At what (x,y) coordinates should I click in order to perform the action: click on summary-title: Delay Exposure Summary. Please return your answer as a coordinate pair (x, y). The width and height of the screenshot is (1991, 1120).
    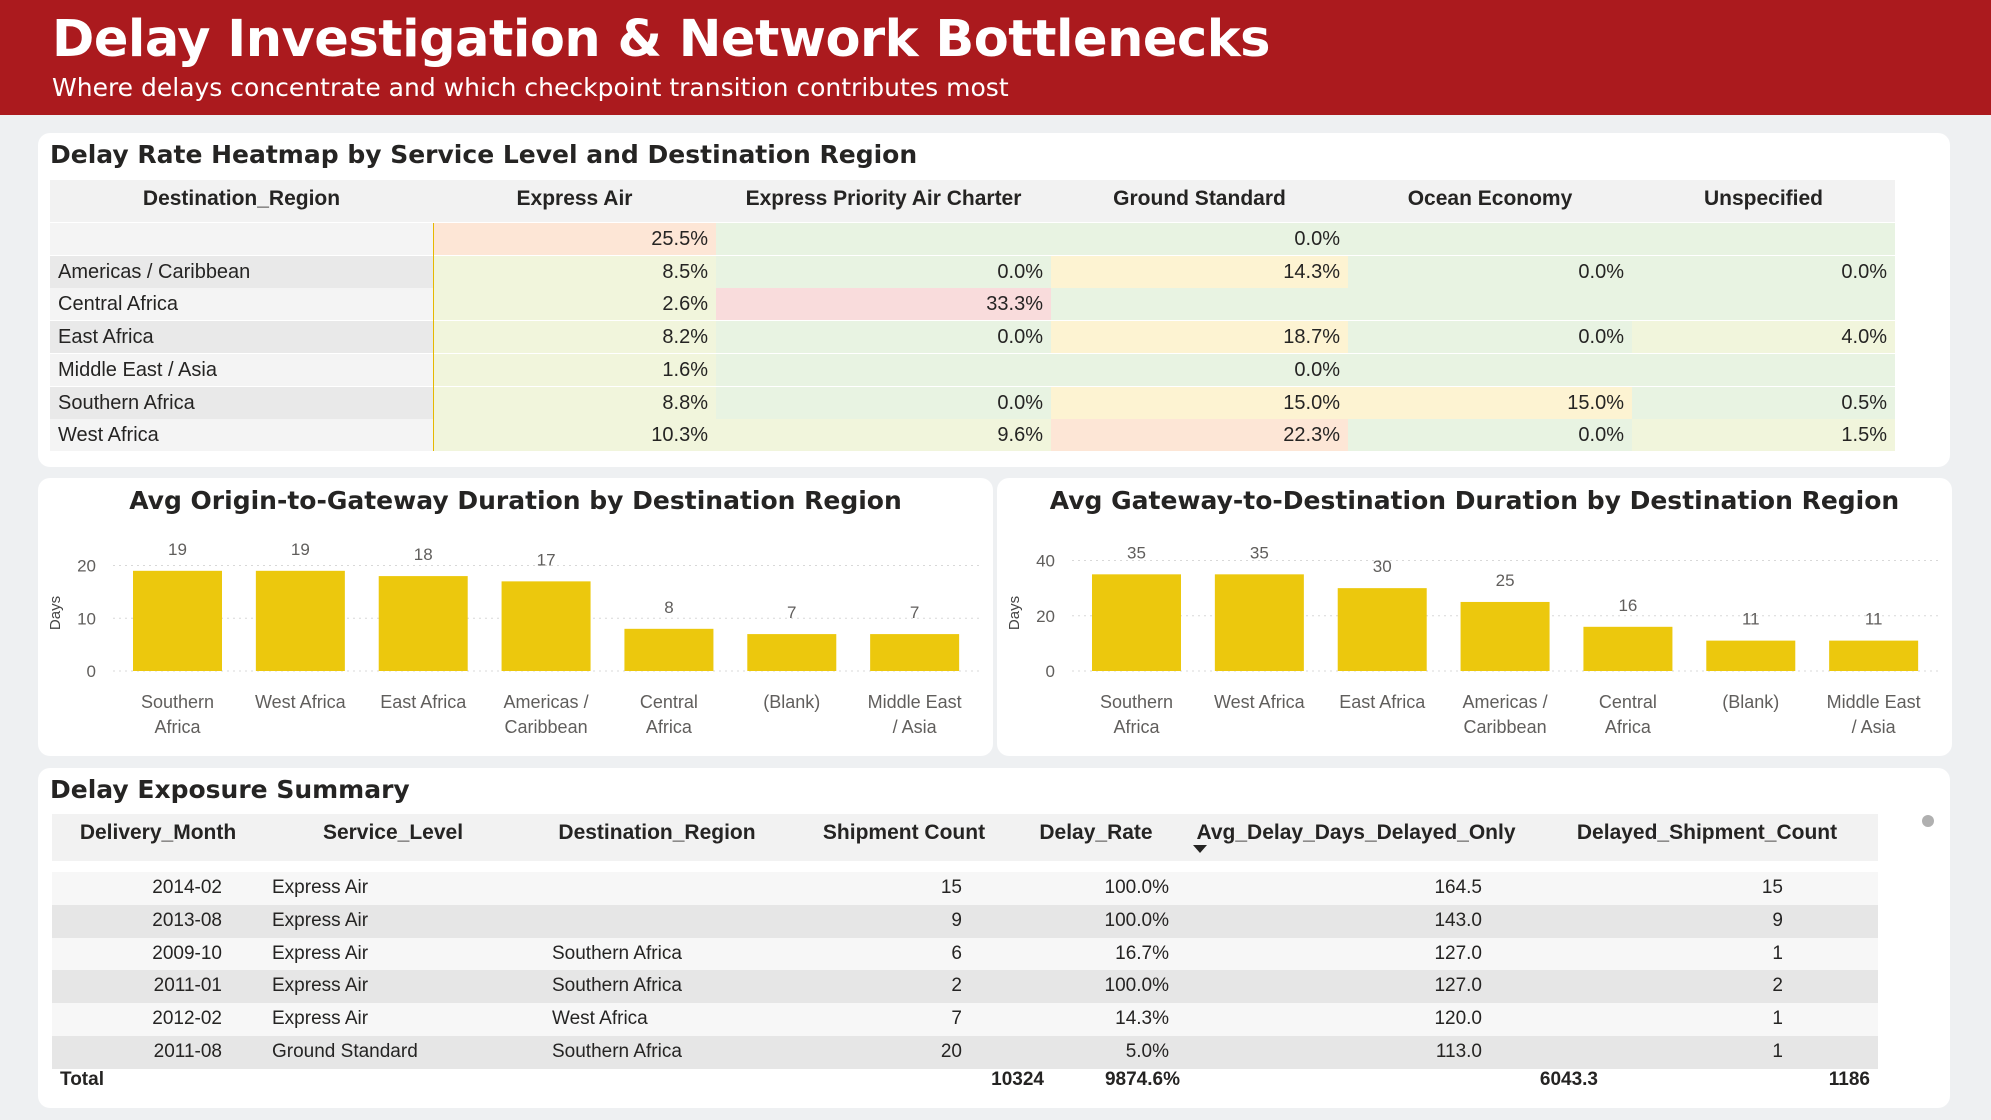
    Looking at the image, I should click on (230, 789).